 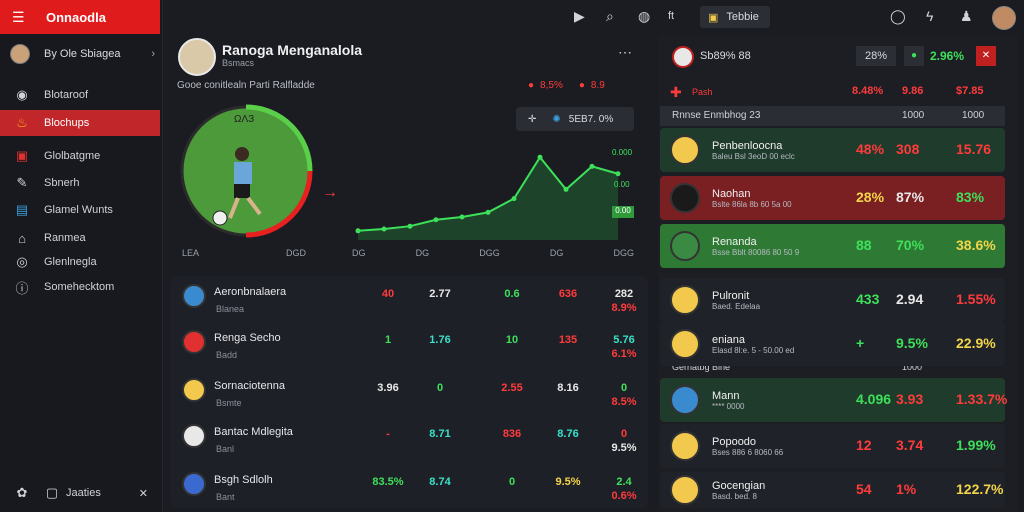 I want to click on sidebar-footer: ✿ ▢ Jaaties ✕, so click(x=80, y=493).